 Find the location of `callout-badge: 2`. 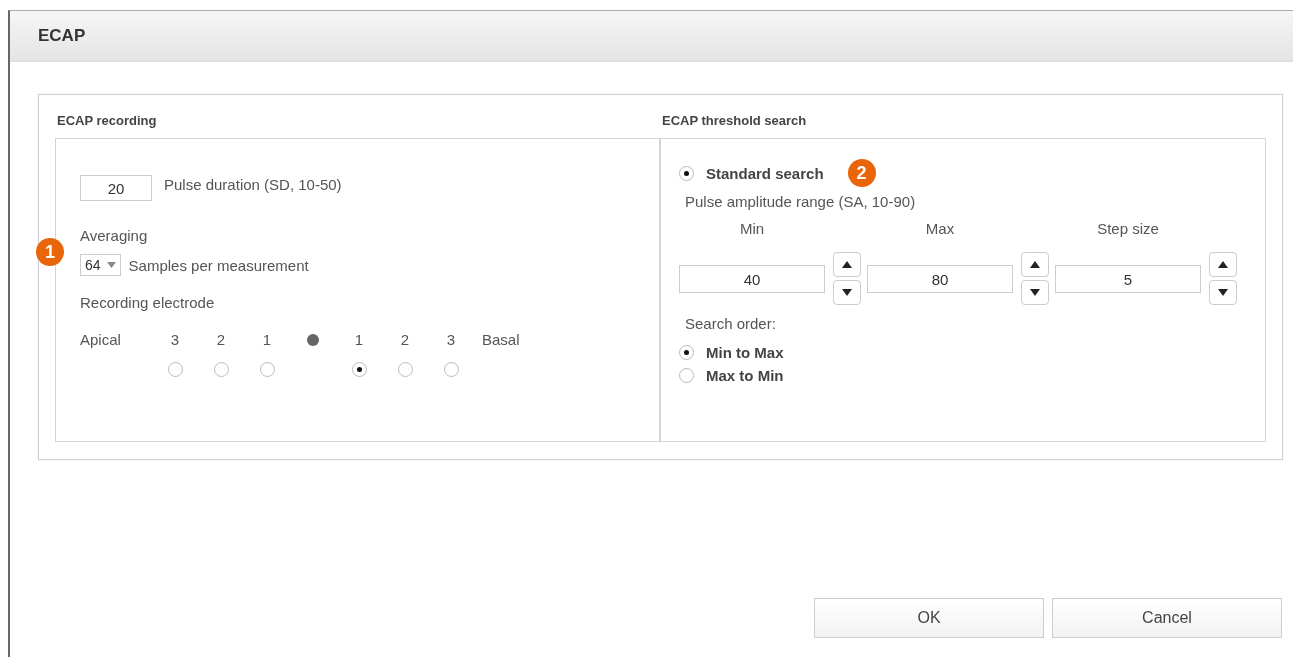

callout-badge: 2 is located at coordinates (861, 173).